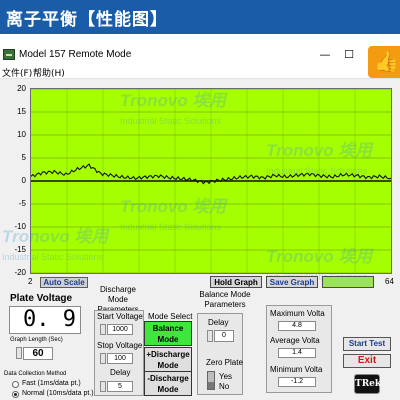  What do you see at coordinates (200, 55) in the screenshot?
I see `window-titlebar: Model 157 Remote Mode — ☐` at bounding box center [200, 55].